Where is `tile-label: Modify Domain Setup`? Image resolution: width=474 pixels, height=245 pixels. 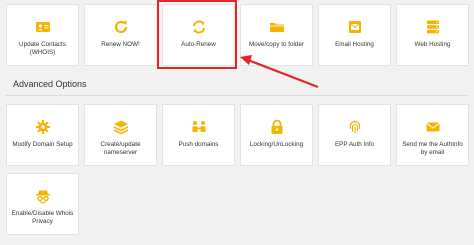
tile-label: Modify Domain Setup is located at coordinates (42, 144).